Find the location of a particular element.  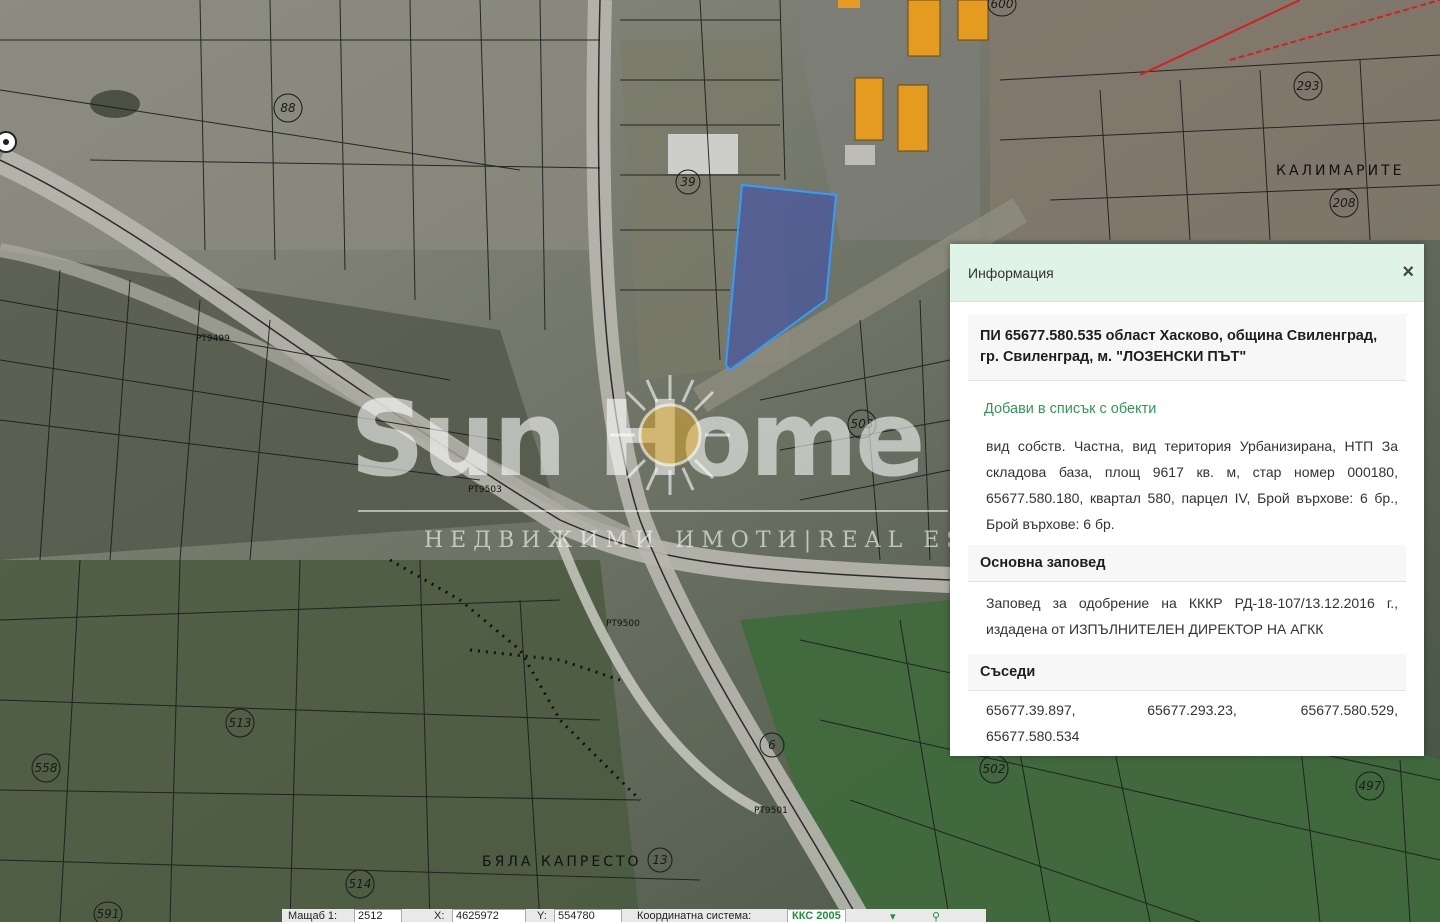

point-label: PT9499 is located at coordinates (213, 339).